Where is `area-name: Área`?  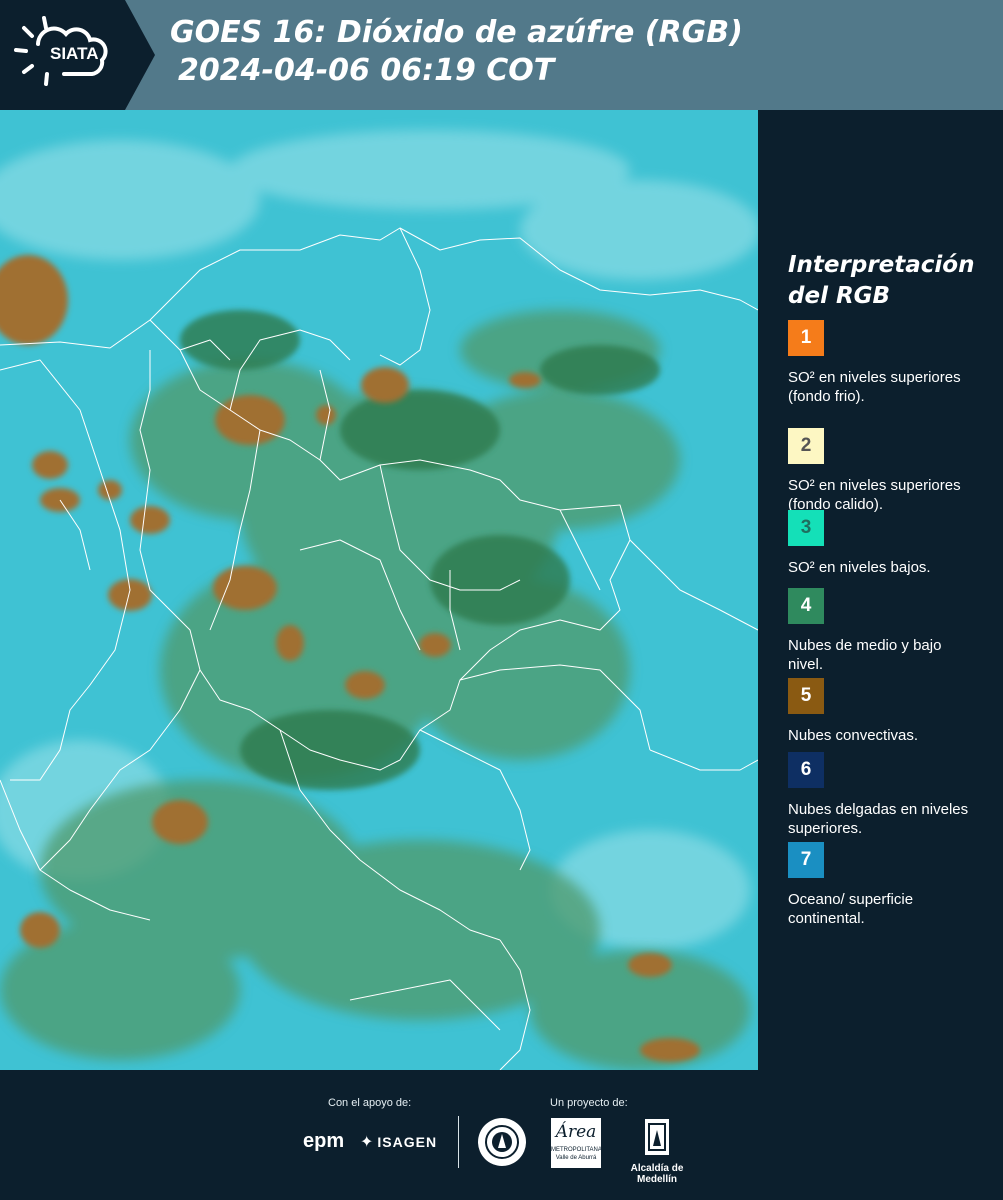 area-name: Área is located at coordinates (576, 1132).